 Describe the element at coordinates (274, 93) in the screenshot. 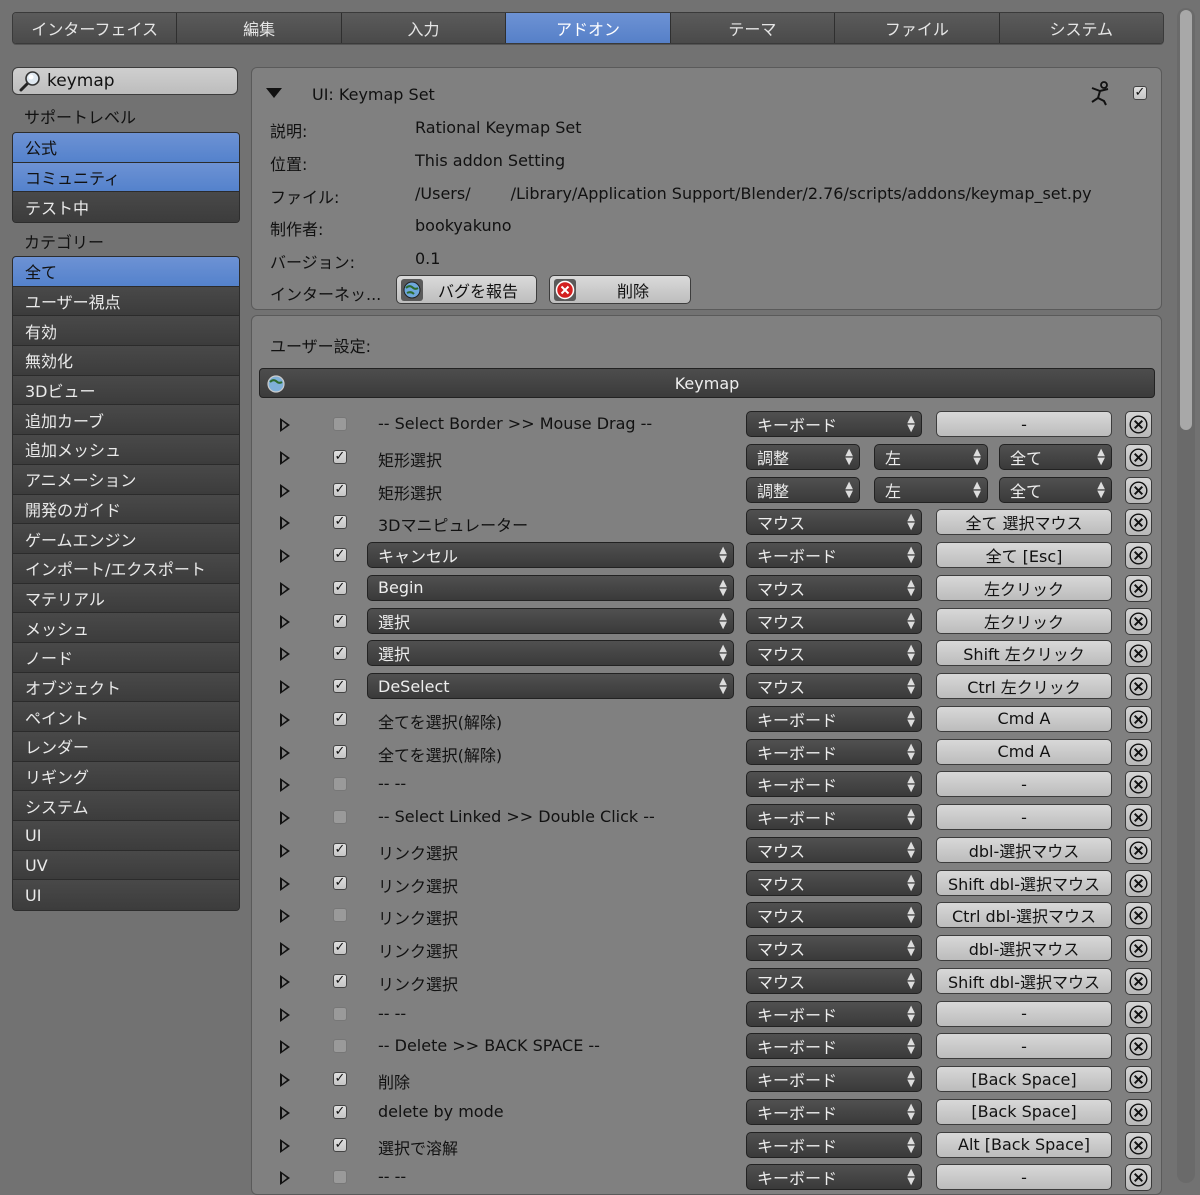

I see `collapse-triangle-icon` at that location.